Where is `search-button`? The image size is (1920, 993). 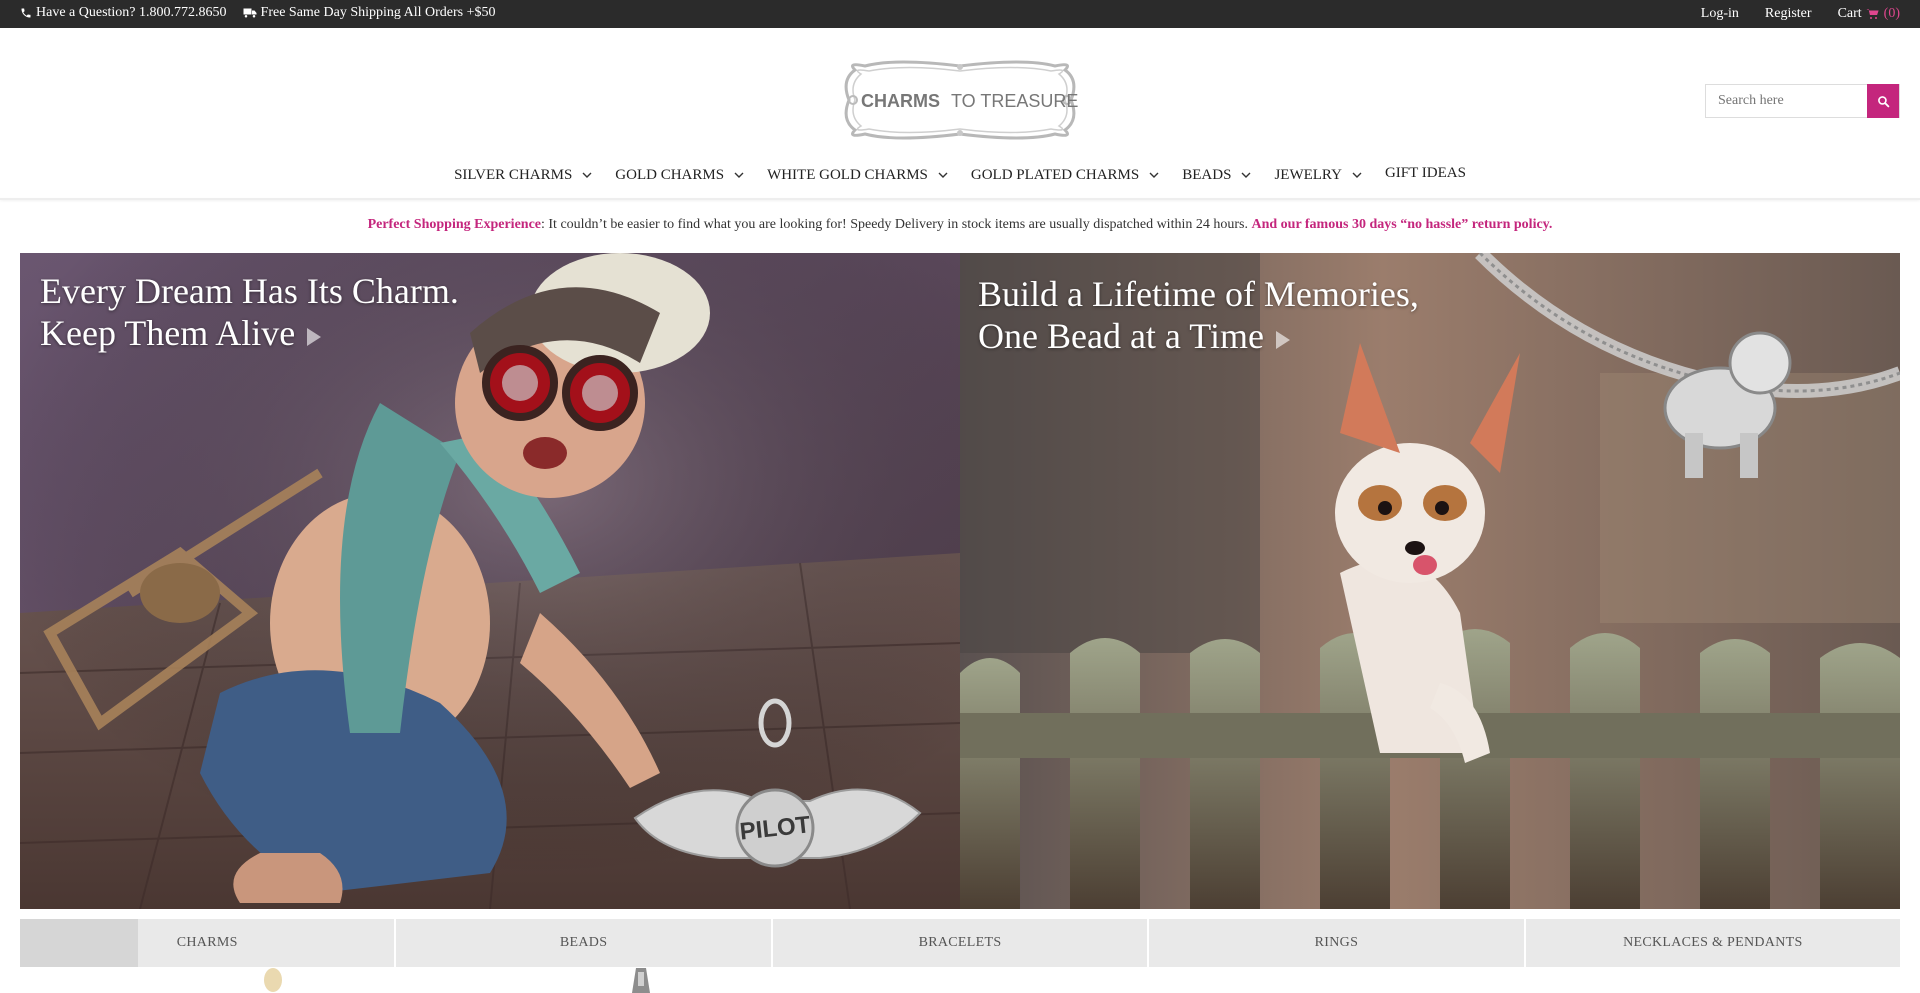 search-button is located at coordinates (1883, 101).